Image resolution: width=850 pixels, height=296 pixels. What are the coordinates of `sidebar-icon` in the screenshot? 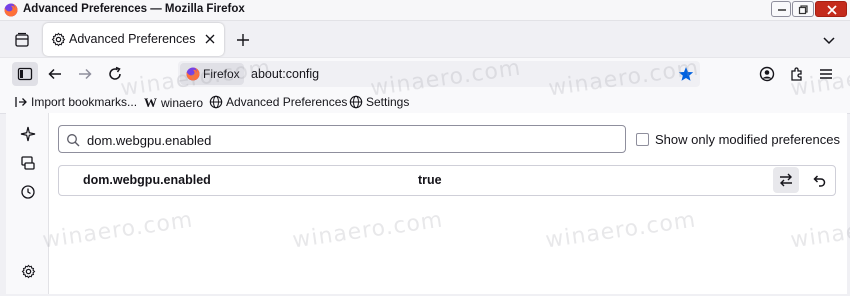 It's located at (25, 74).